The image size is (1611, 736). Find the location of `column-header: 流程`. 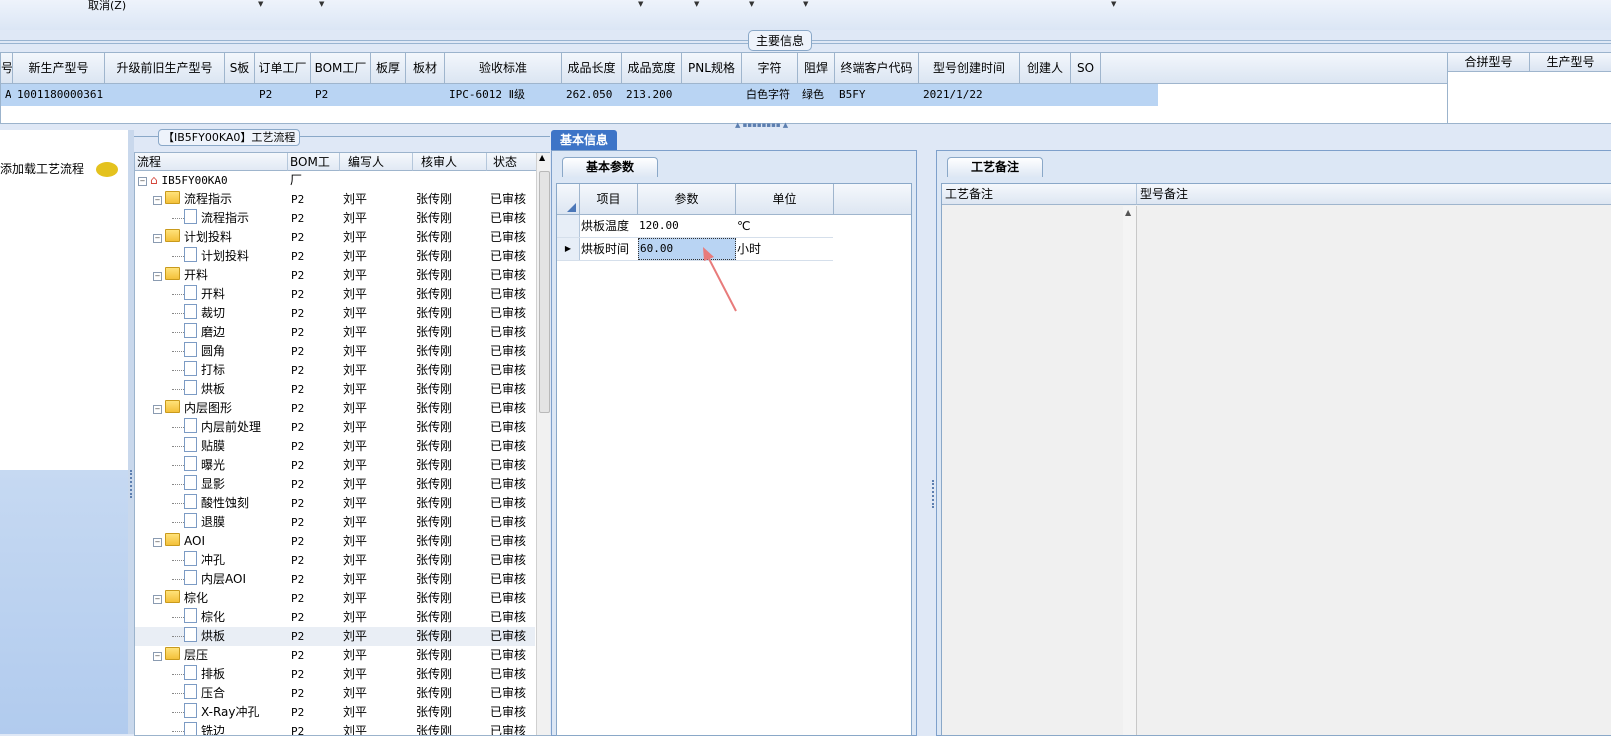

column-header: 流程 is located at coordinates (211, 162).